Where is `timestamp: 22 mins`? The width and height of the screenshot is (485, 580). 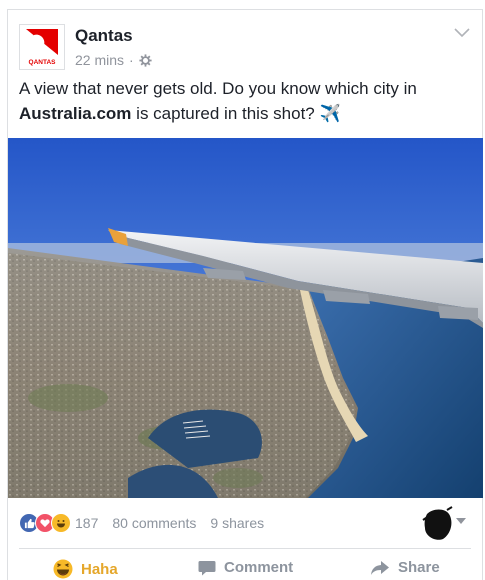 timestamp: 22 mins is located at coordinates (99, 60).